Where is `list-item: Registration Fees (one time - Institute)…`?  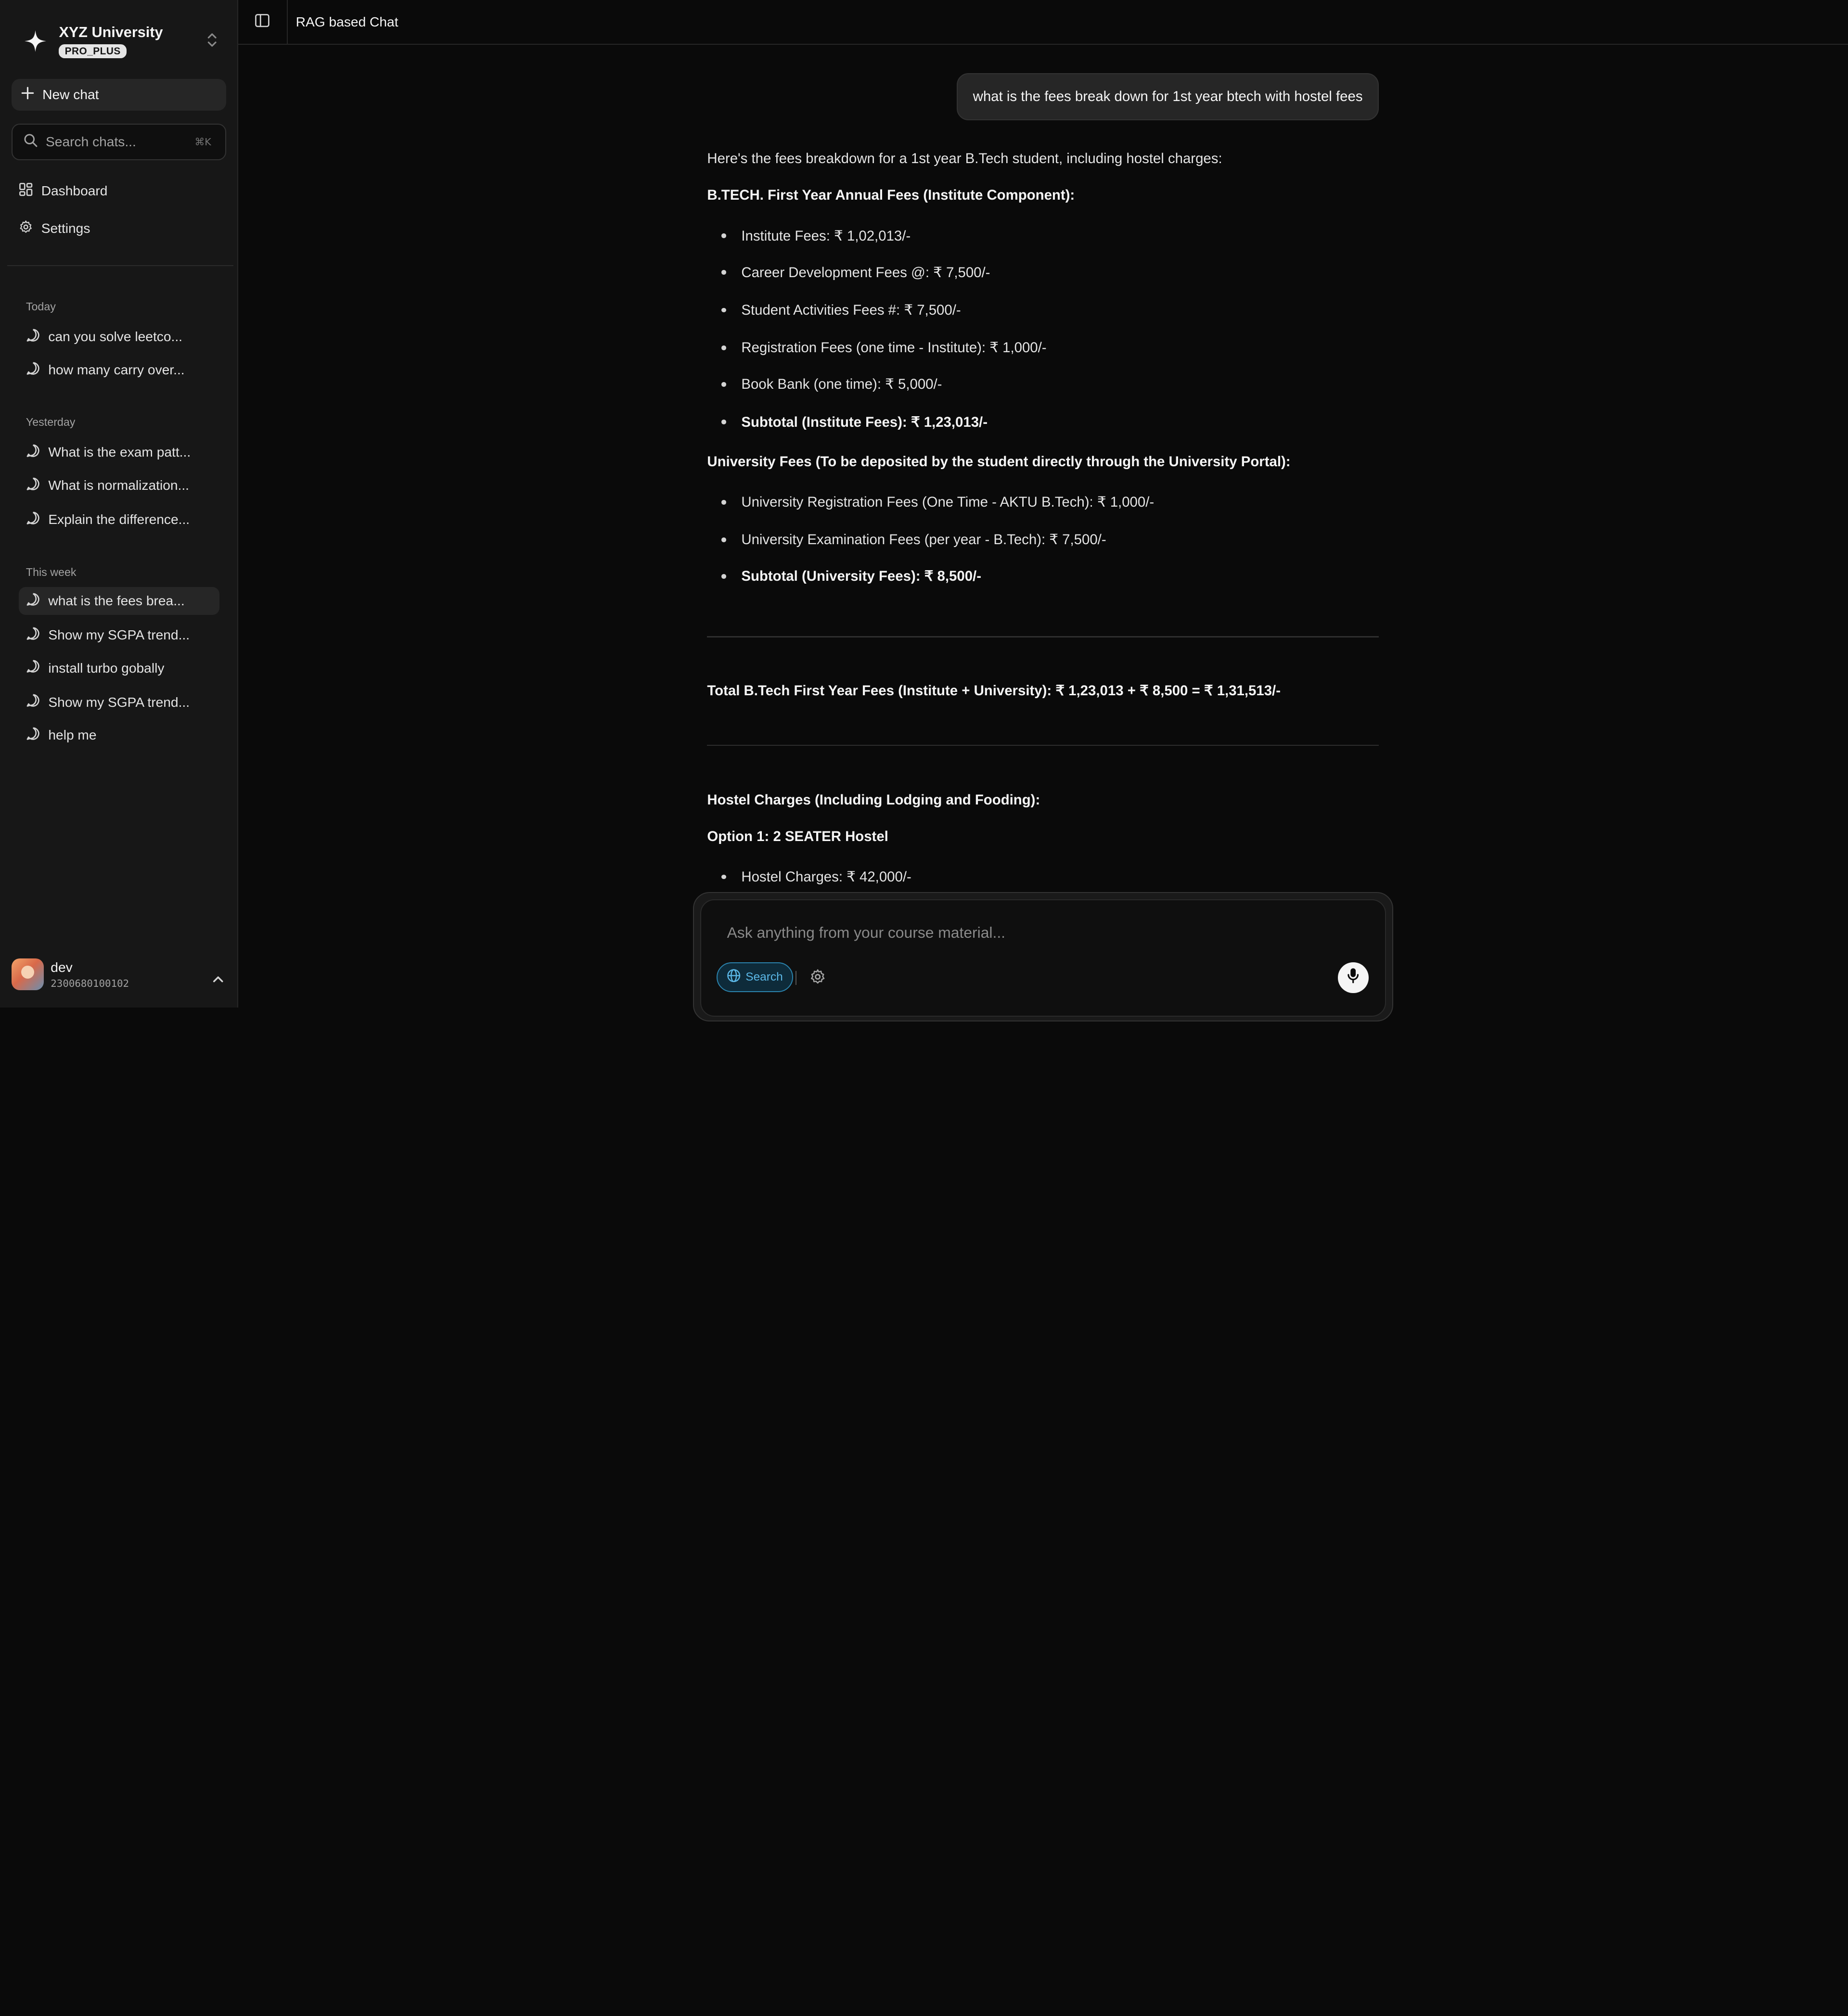 list-item: Registration Fees (one time - Institute)… is located at coordinates (884, 347).